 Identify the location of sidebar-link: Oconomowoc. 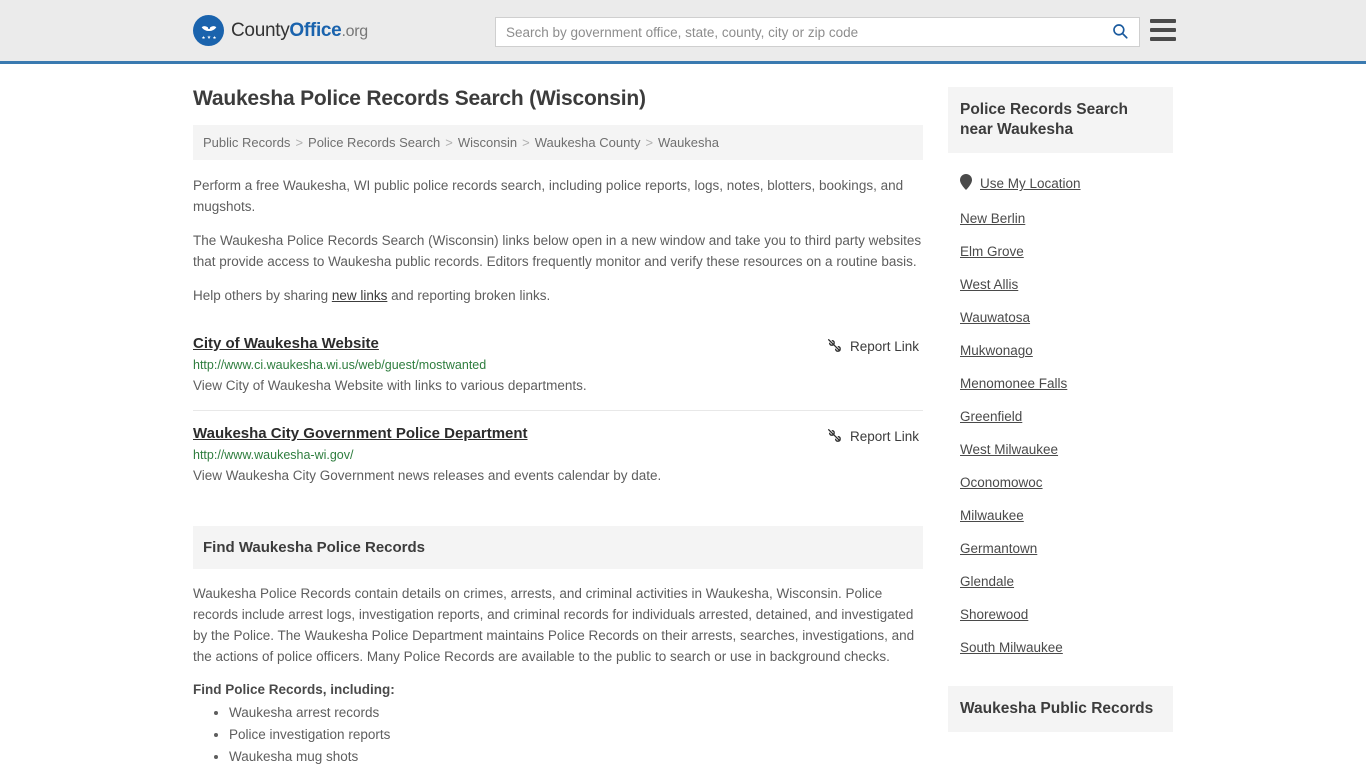
(1001, 482).